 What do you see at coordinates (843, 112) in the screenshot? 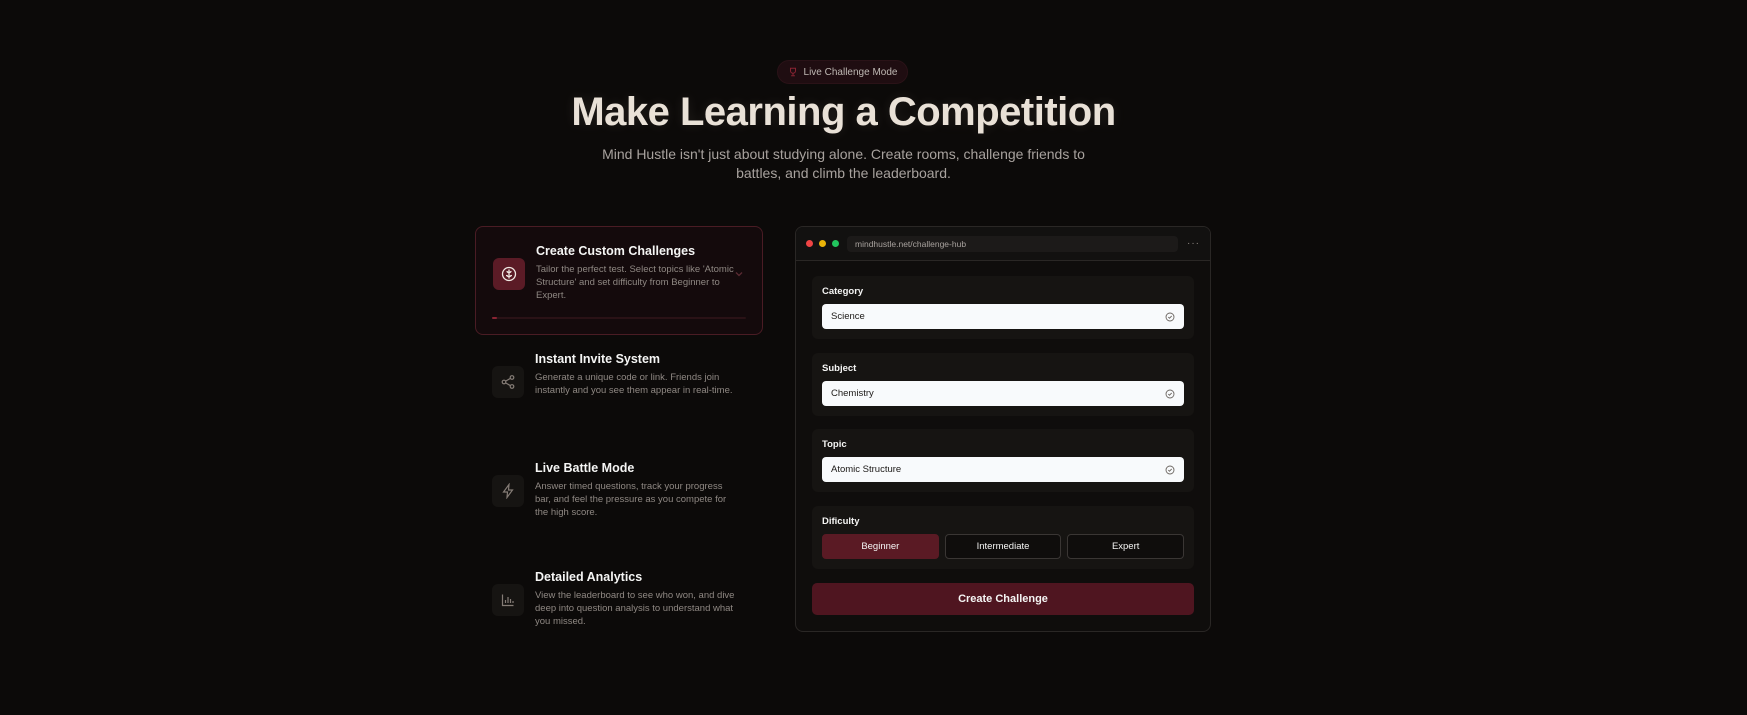
I see `page-title: Make Learning a Competition` at bounding box center [843, 112].